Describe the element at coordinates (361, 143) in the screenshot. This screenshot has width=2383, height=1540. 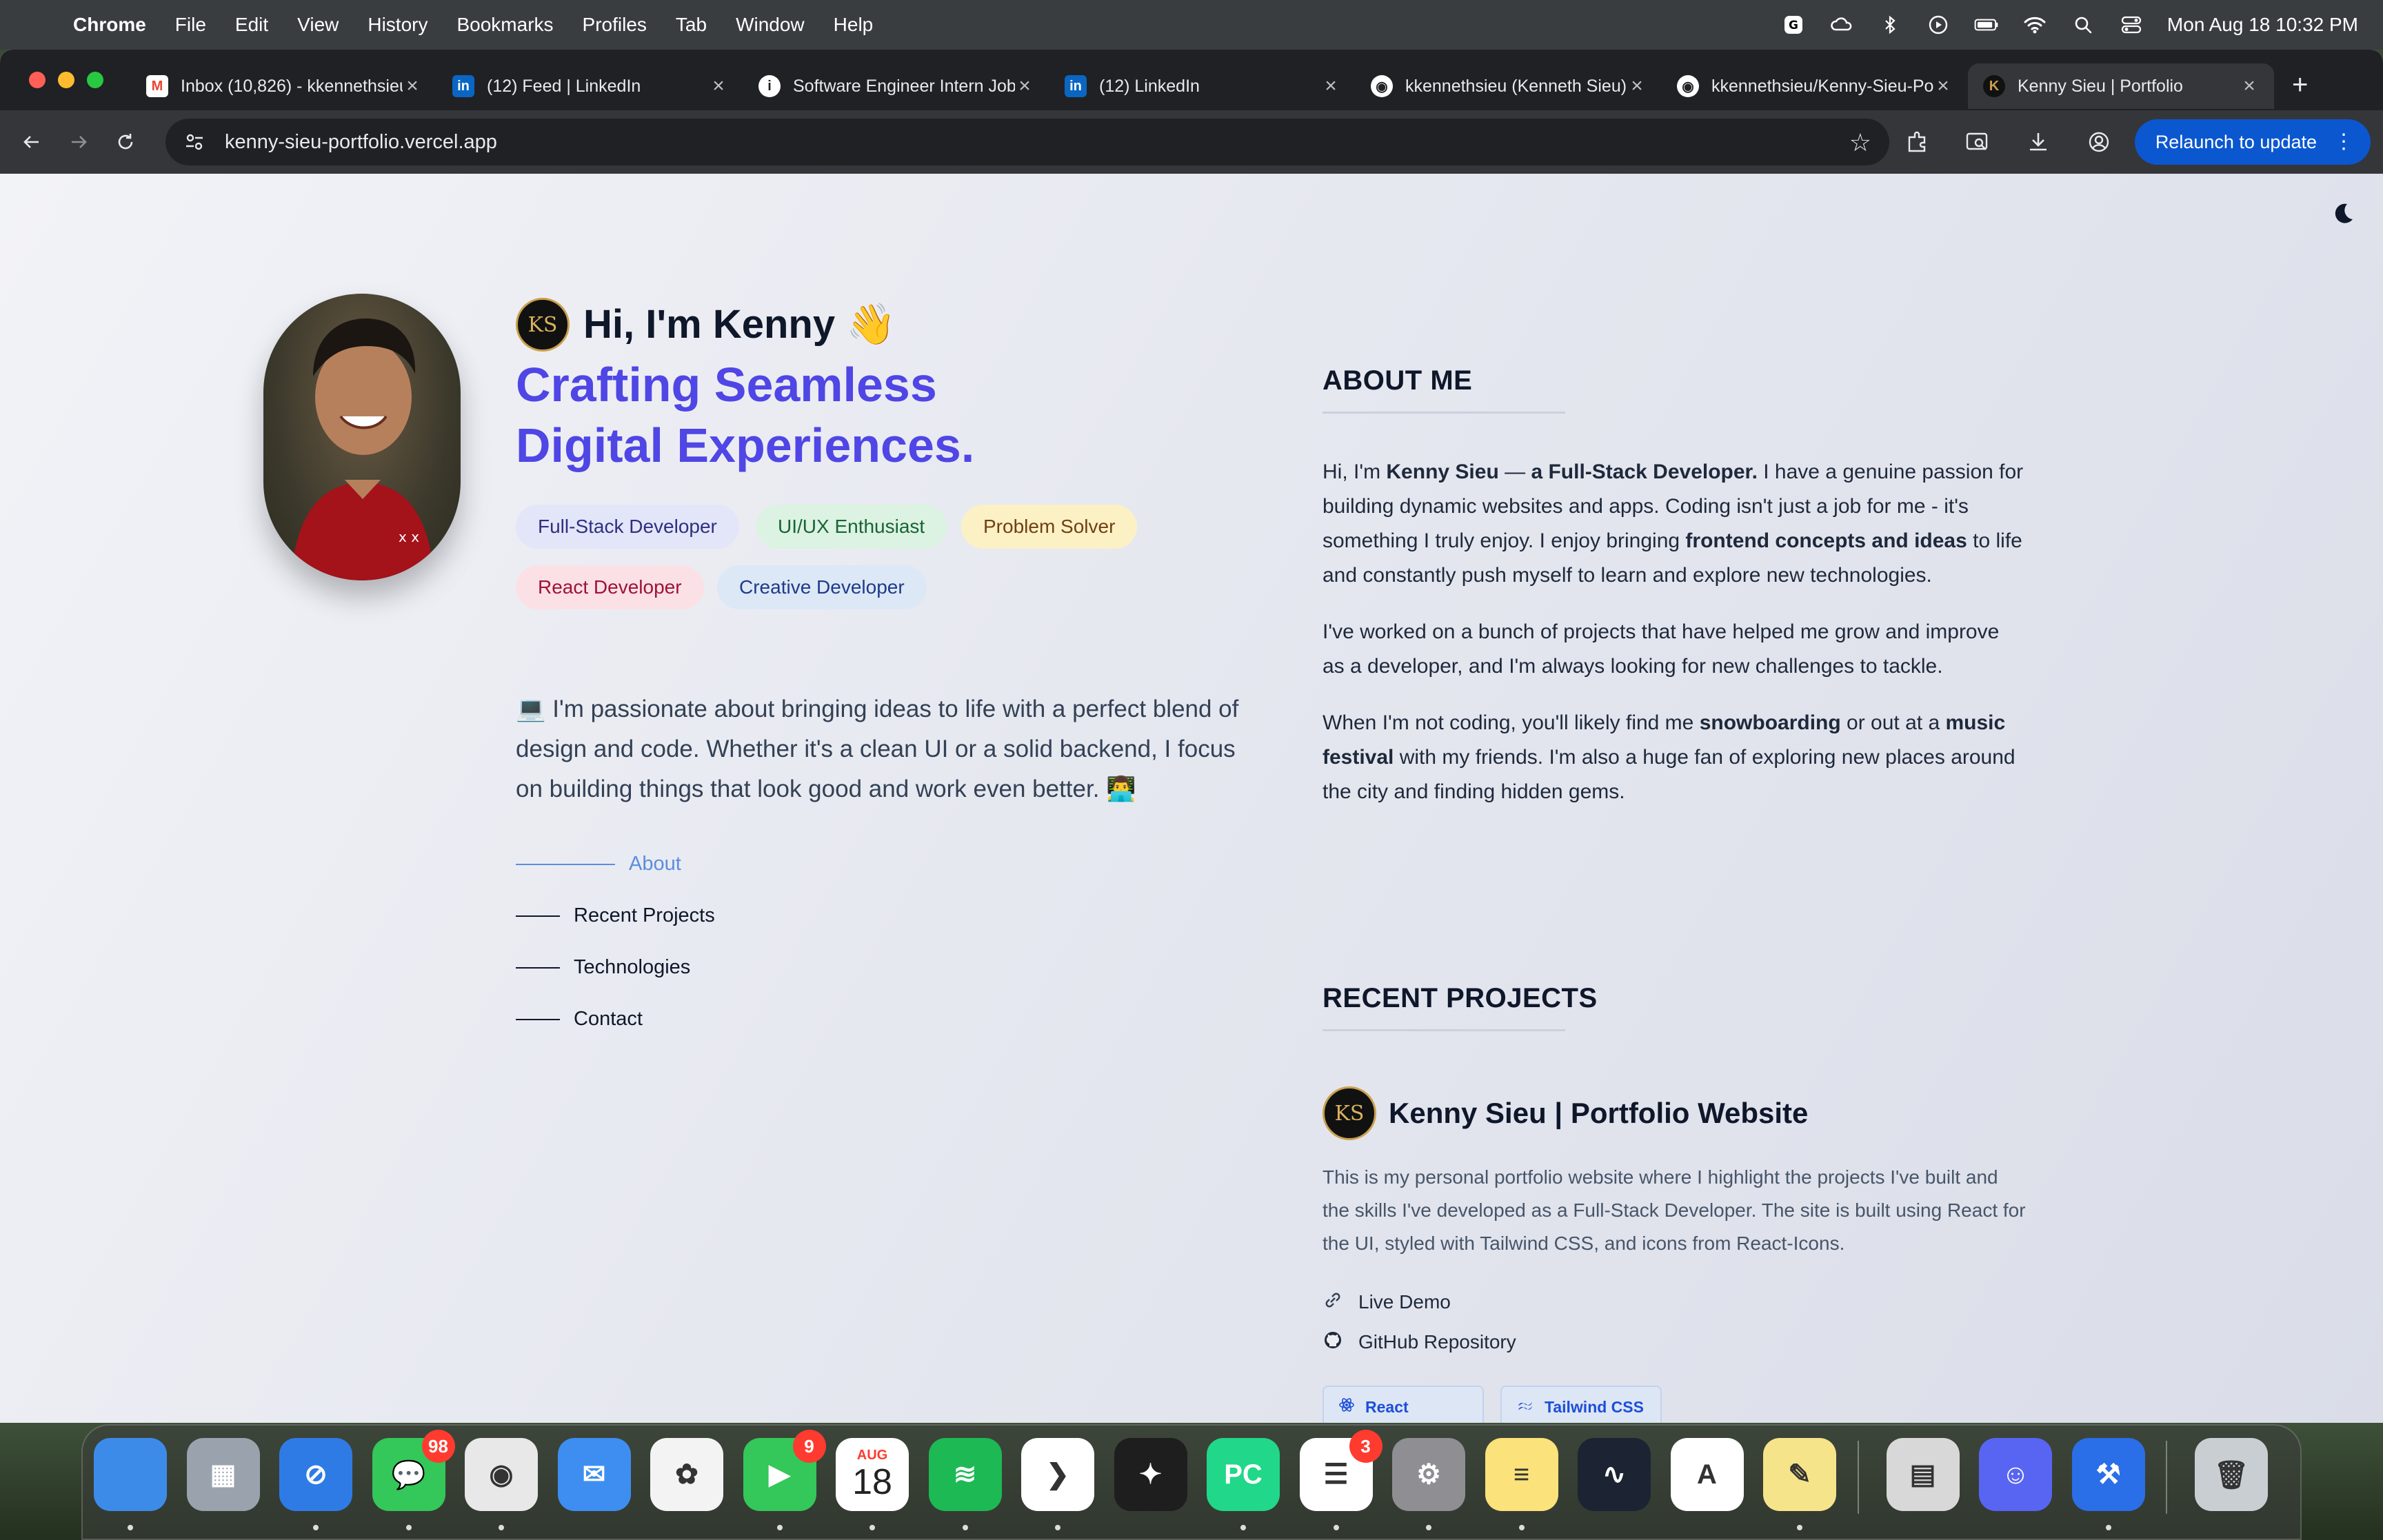
I see `url-text: kenny-sieu-portfolio.vercel.app` at that location.